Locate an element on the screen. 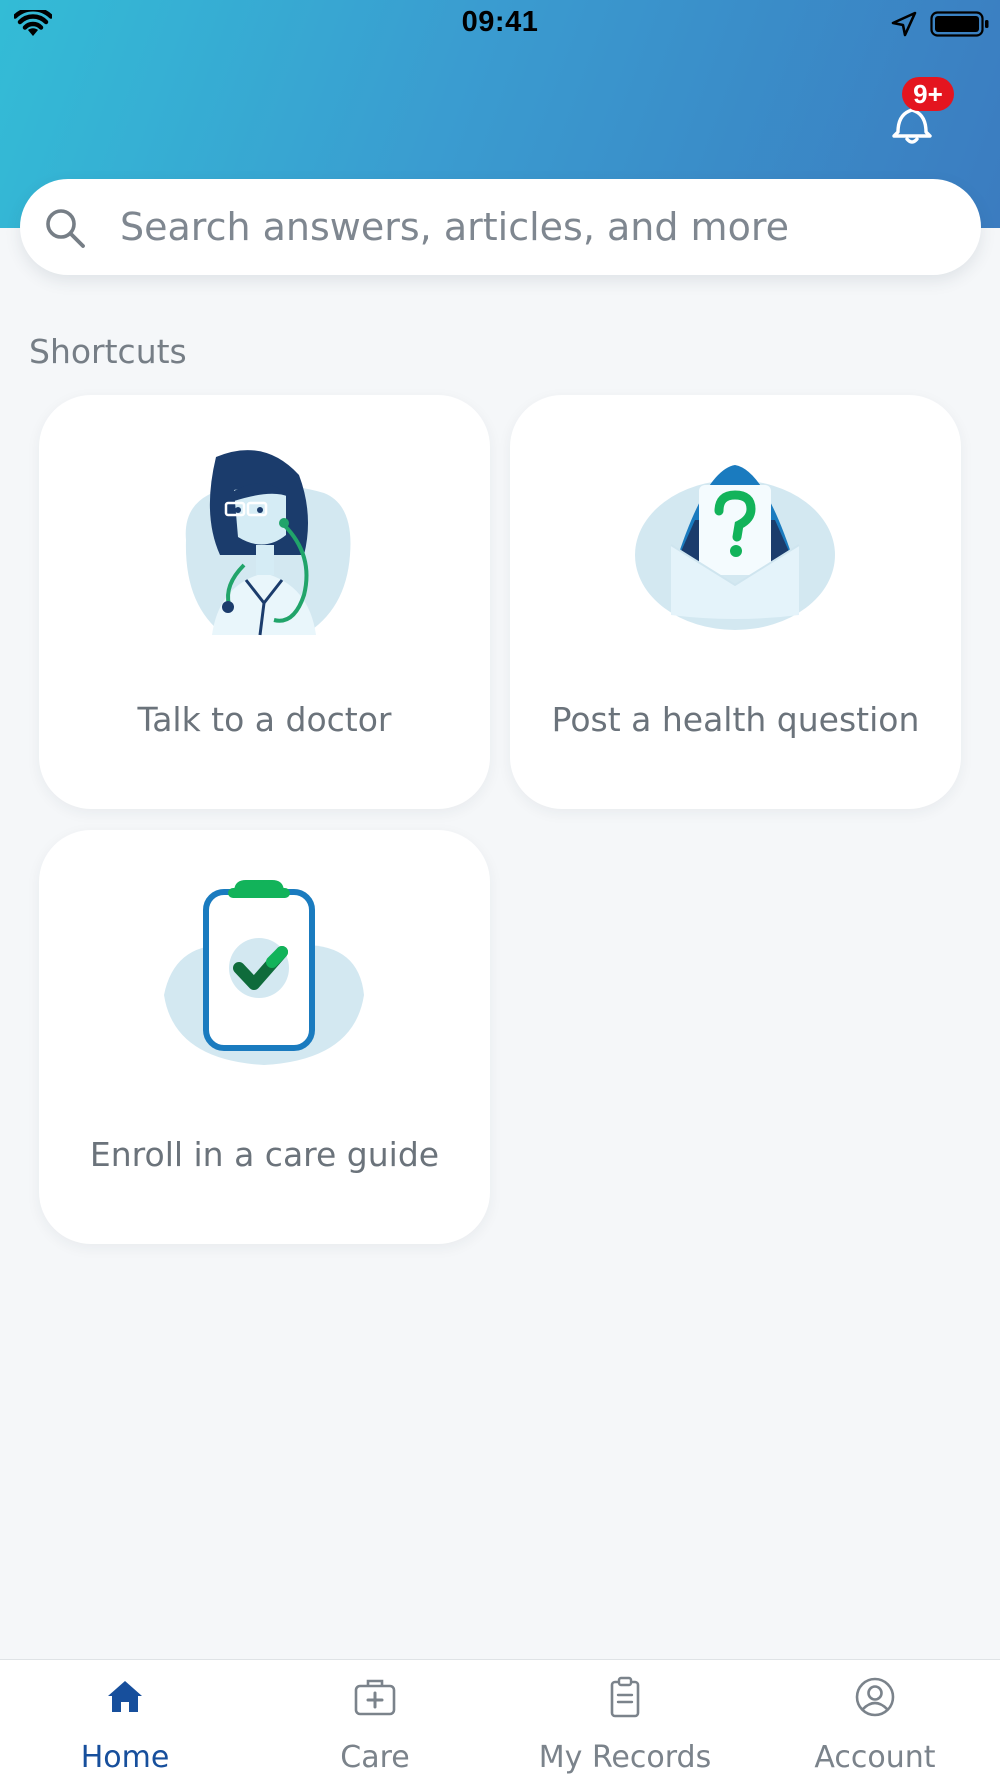 The width and height of the screenshot is (1000, 1778). tab-label: Home is located at coordinates (125, 1757).